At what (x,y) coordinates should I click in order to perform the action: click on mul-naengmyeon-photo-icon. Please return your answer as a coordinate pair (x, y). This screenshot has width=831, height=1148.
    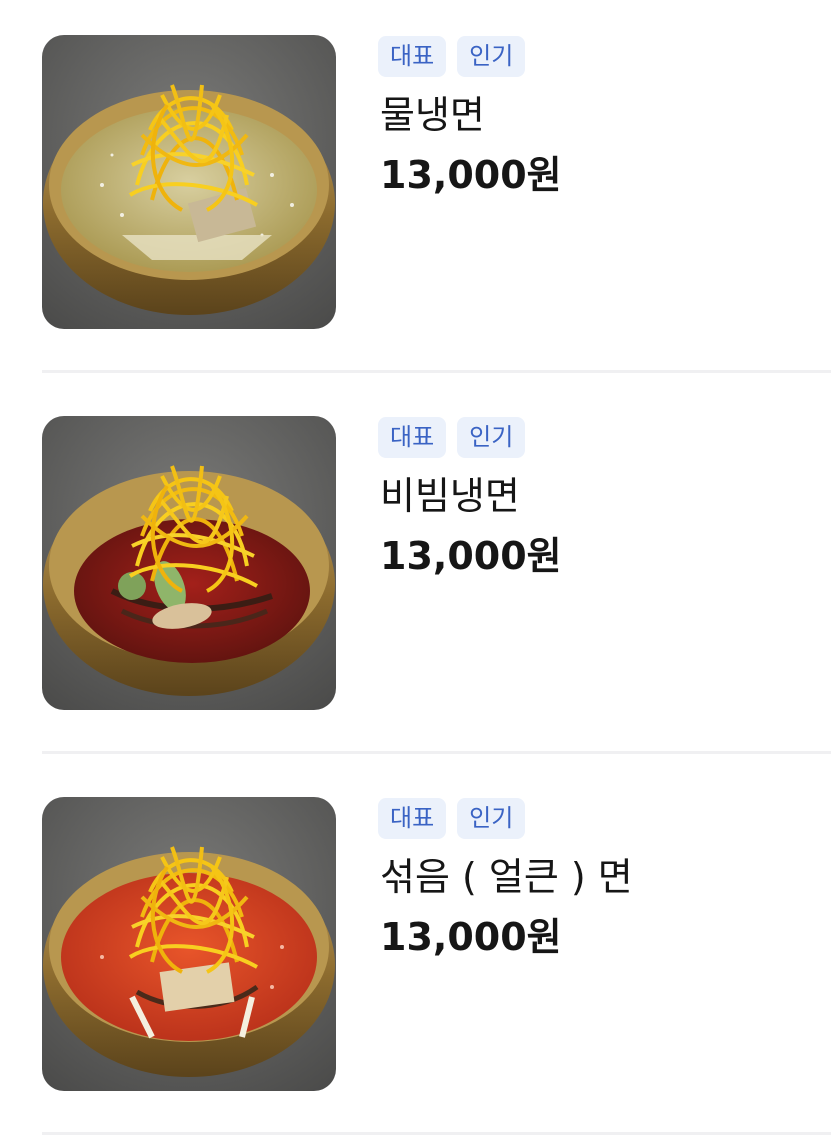
    Looking at the image, I should click on (189, 182).